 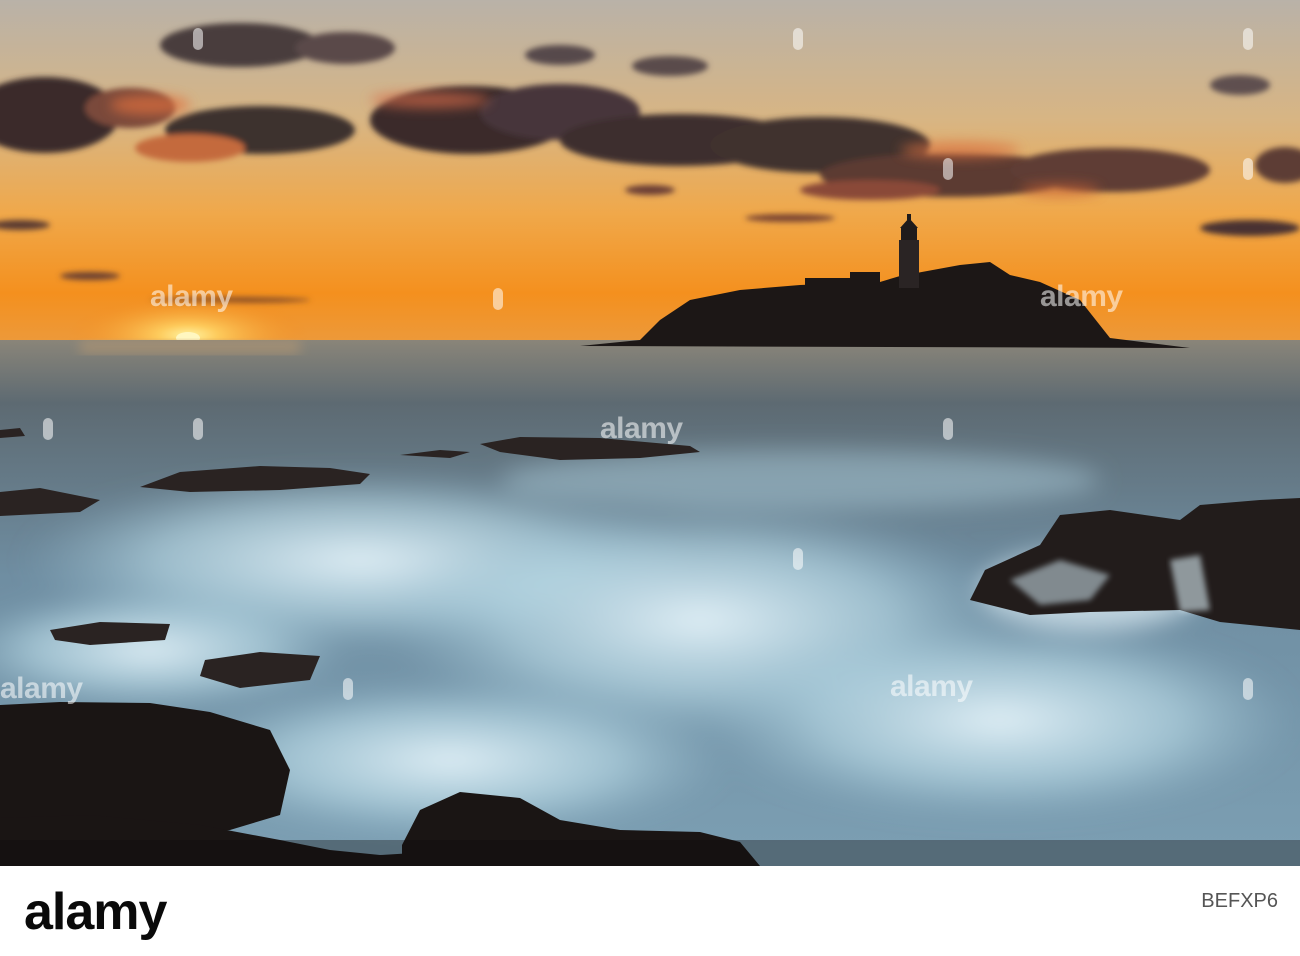 I want to click on image-id-block: BEFXP6, so click(x=1239, y=901).